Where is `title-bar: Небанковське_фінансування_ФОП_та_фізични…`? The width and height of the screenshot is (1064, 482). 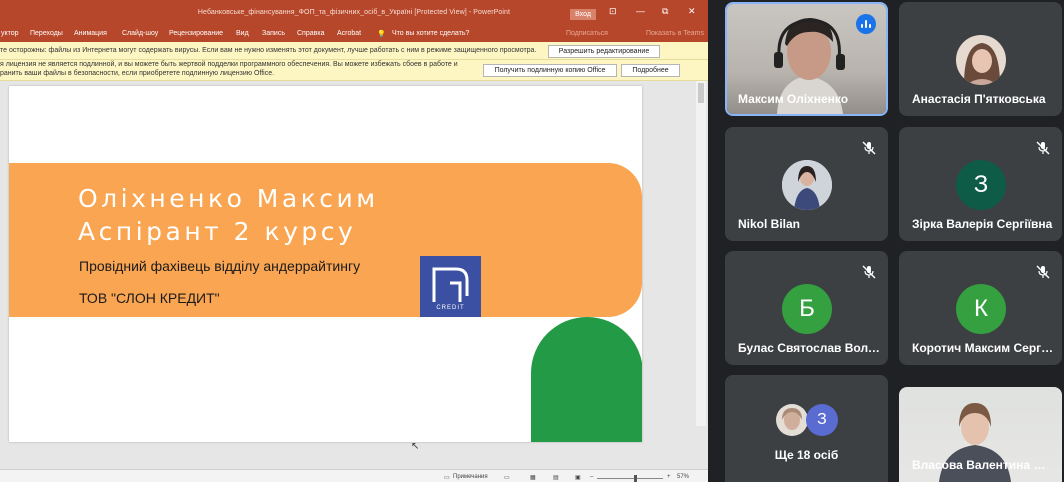 title-bar: Небанковське_фінансування_ФОП_та_фізични… is located at coordinates (354, 14).